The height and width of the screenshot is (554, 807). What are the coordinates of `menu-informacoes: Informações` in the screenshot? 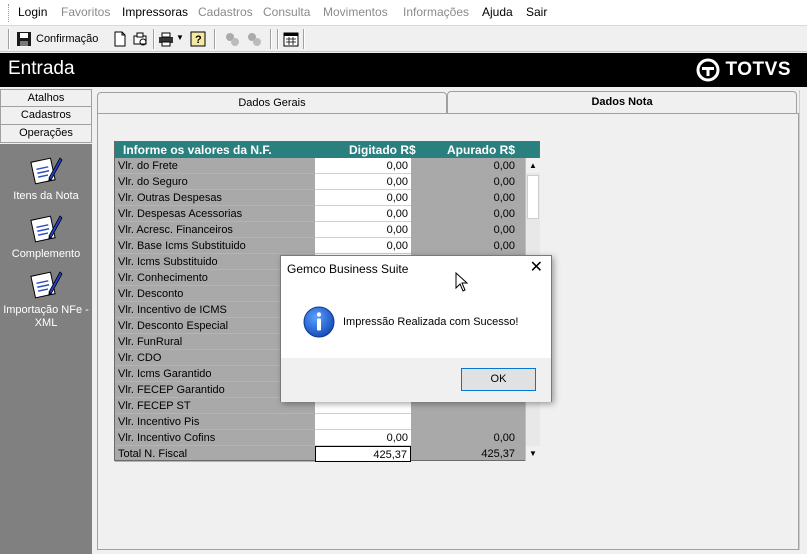 It's located at (436, 12).